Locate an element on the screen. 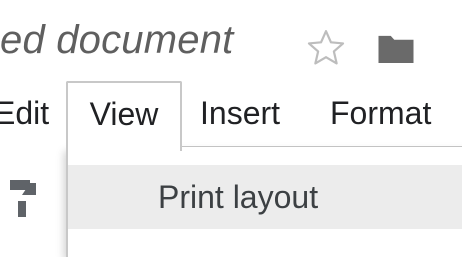 The image size is (462, 257). document-title: ed document is located at coordinates (116, 40).